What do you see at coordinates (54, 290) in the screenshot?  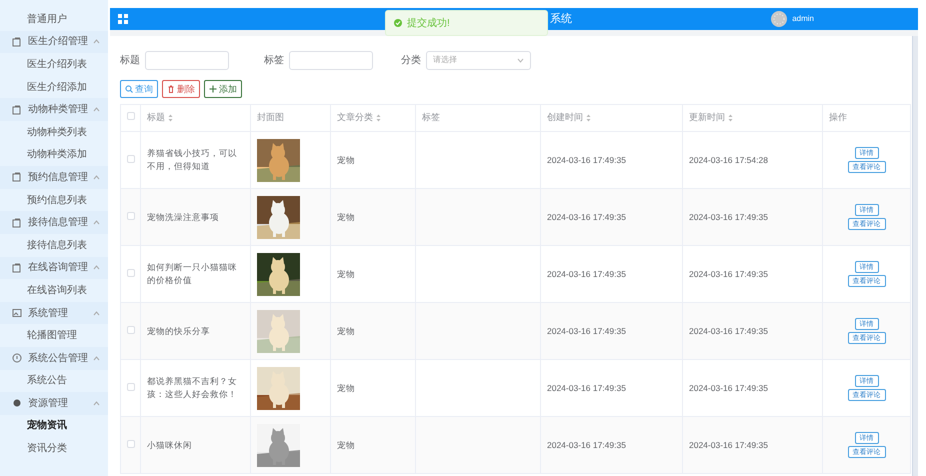 I see `sidebar-item: 在线咨询列表` at bounding box center [54, 290].